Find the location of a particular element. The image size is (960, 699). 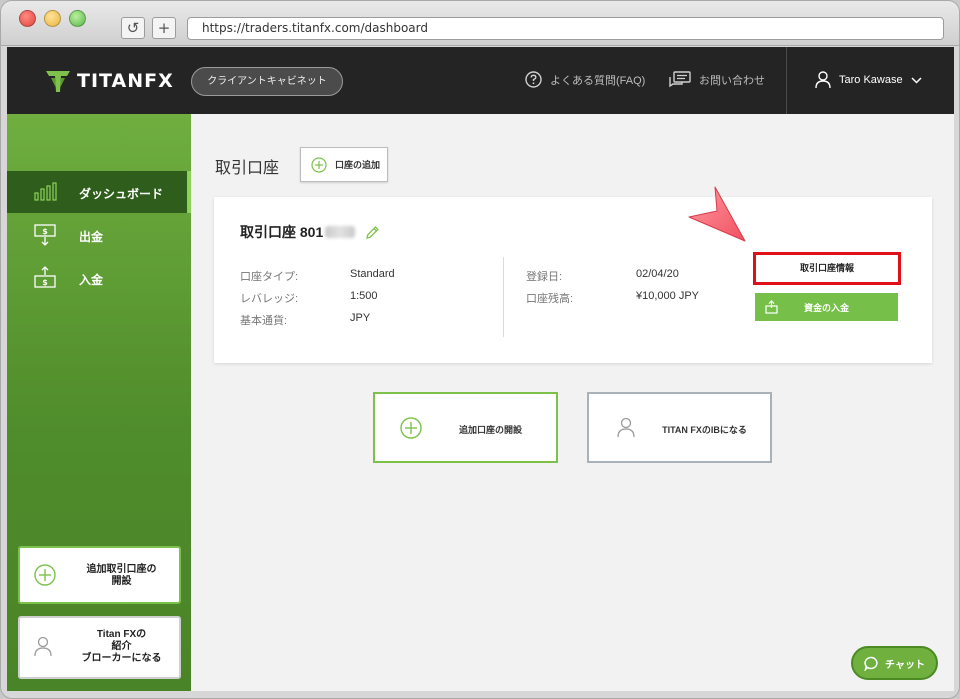

sidebar-item-withdraw: $ 出金 is located at coordinates (99, 235).